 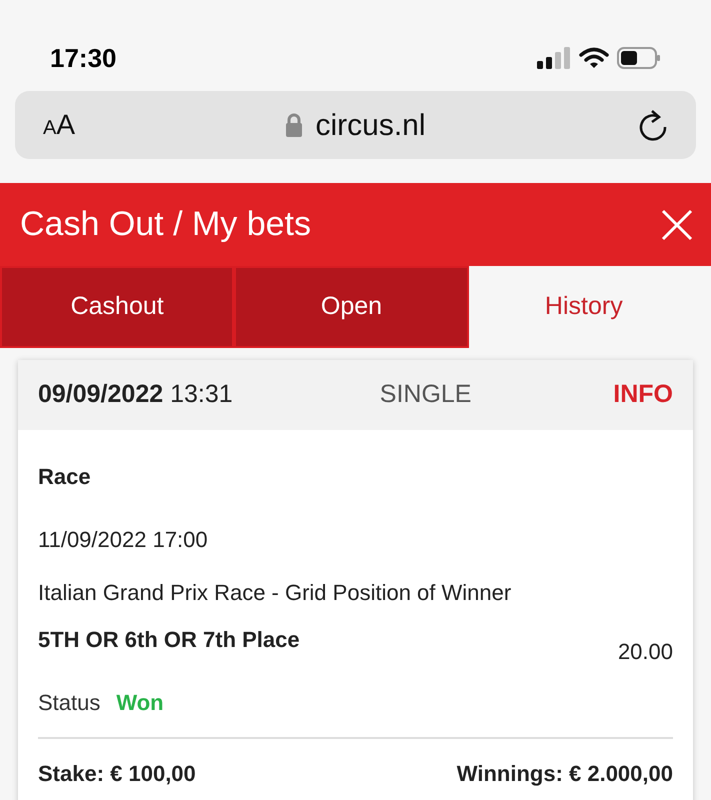 I want to click on url-text: circus.nl, so click(x=370, y=126).